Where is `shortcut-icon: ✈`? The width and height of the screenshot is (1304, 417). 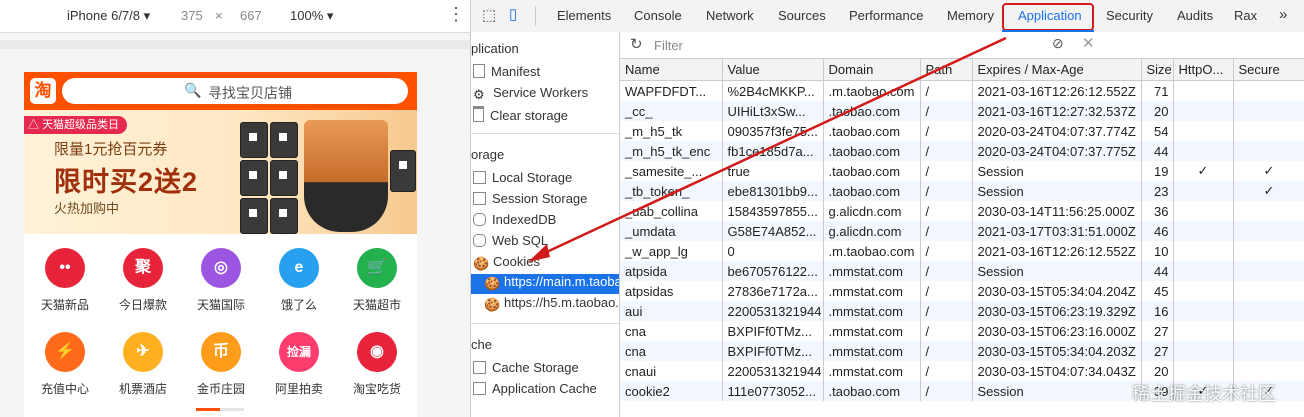
shortcut-icon: ✈ is located at coordinates (143, 352).